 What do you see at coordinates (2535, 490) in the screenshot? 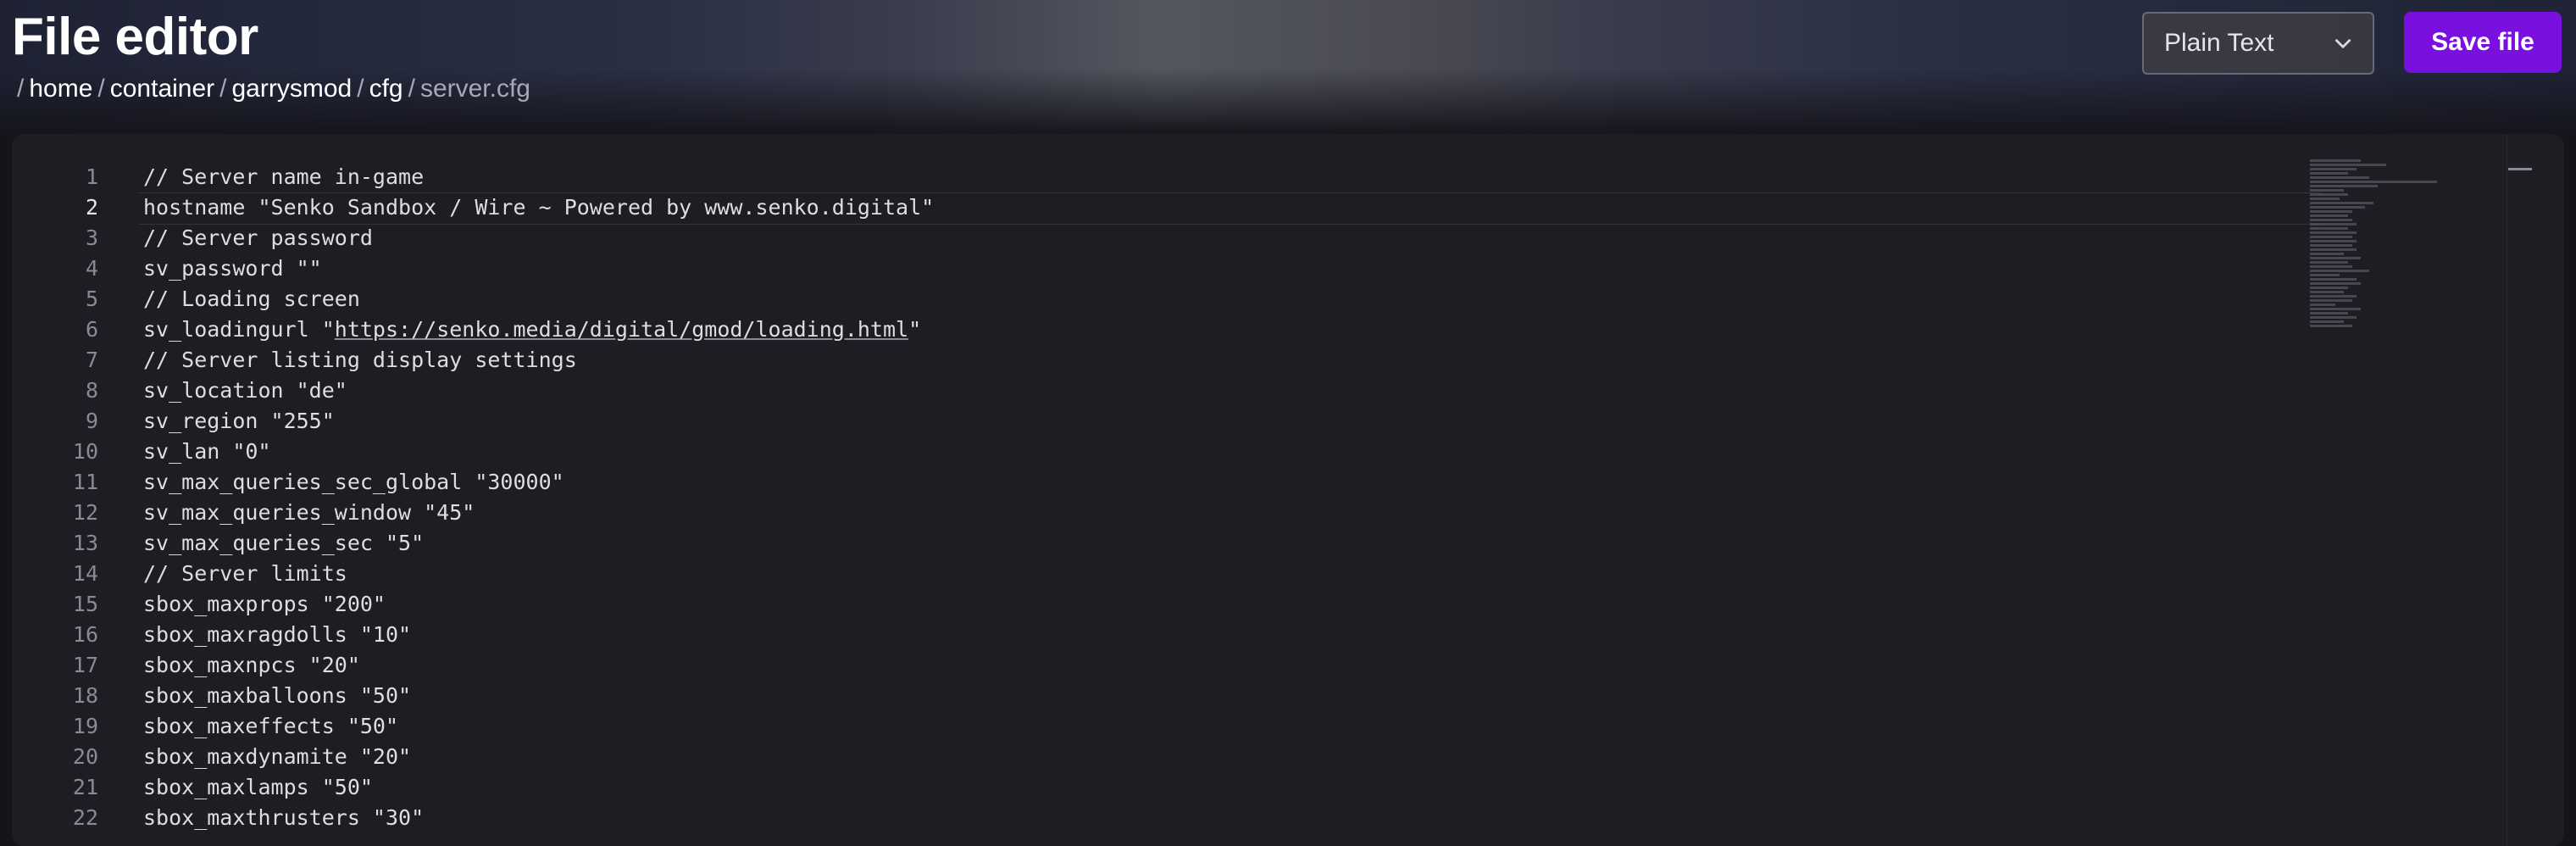
I see `editor-scrollbar` at bounding box center [2535, 490].